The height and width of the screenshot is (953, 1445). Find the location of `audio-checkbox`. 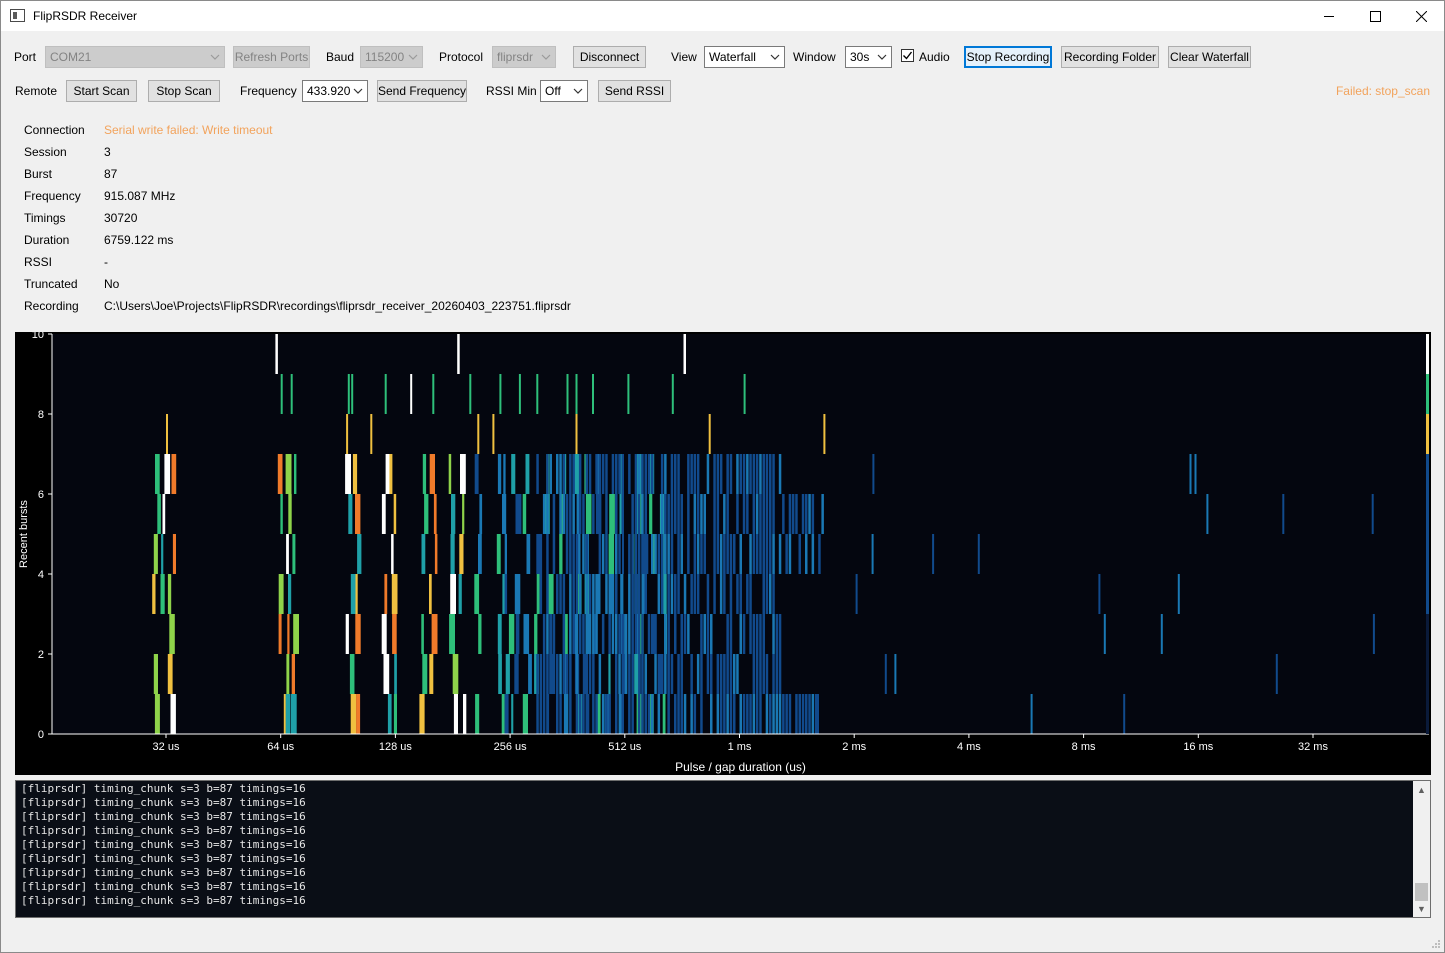

audio-checkbox is located at coordinates (907, 55).